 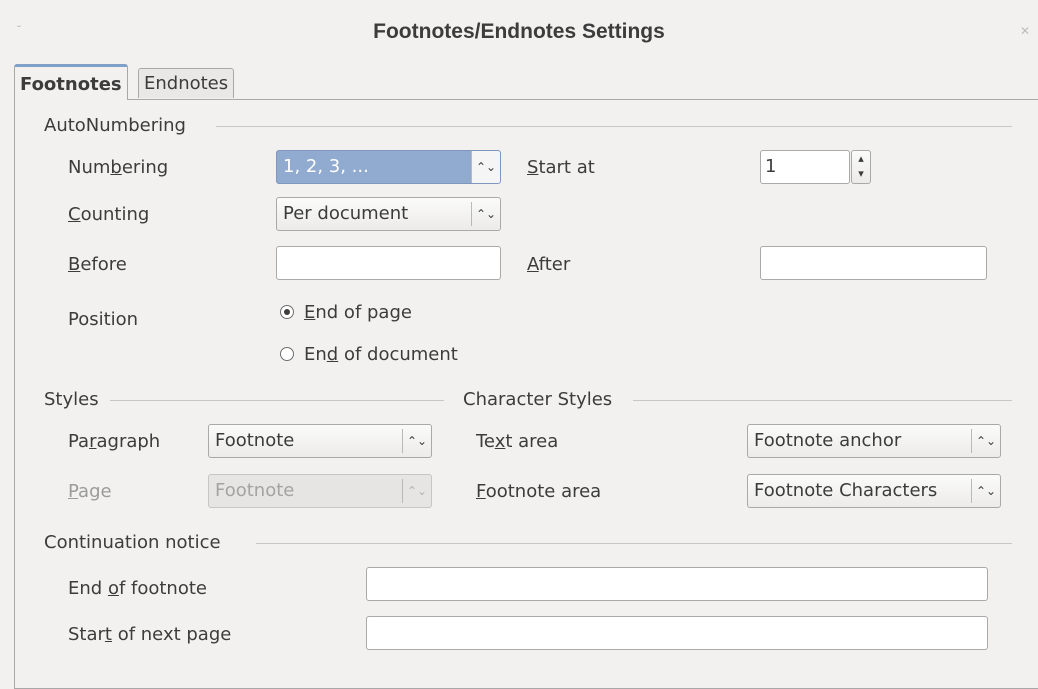 What do you see at coordinates (539, 491) in the screenshot?
I see `footnote-area-label: Footnote area` at bounding box center [539, 491].